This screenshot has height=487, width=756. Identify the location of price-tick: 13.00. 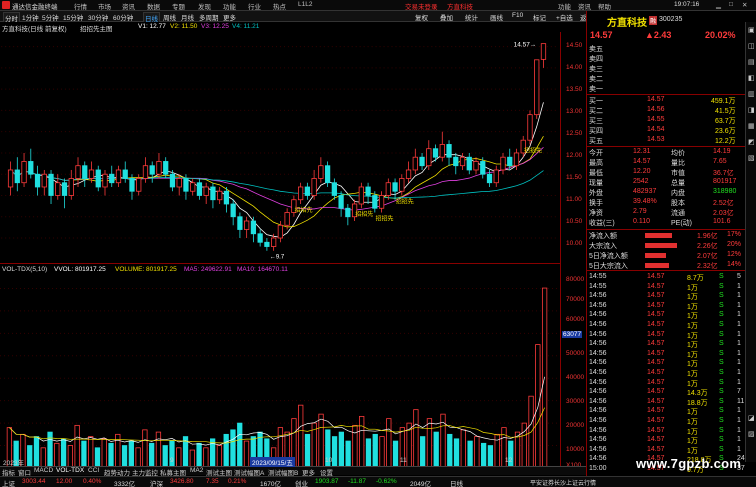
(574, 111).